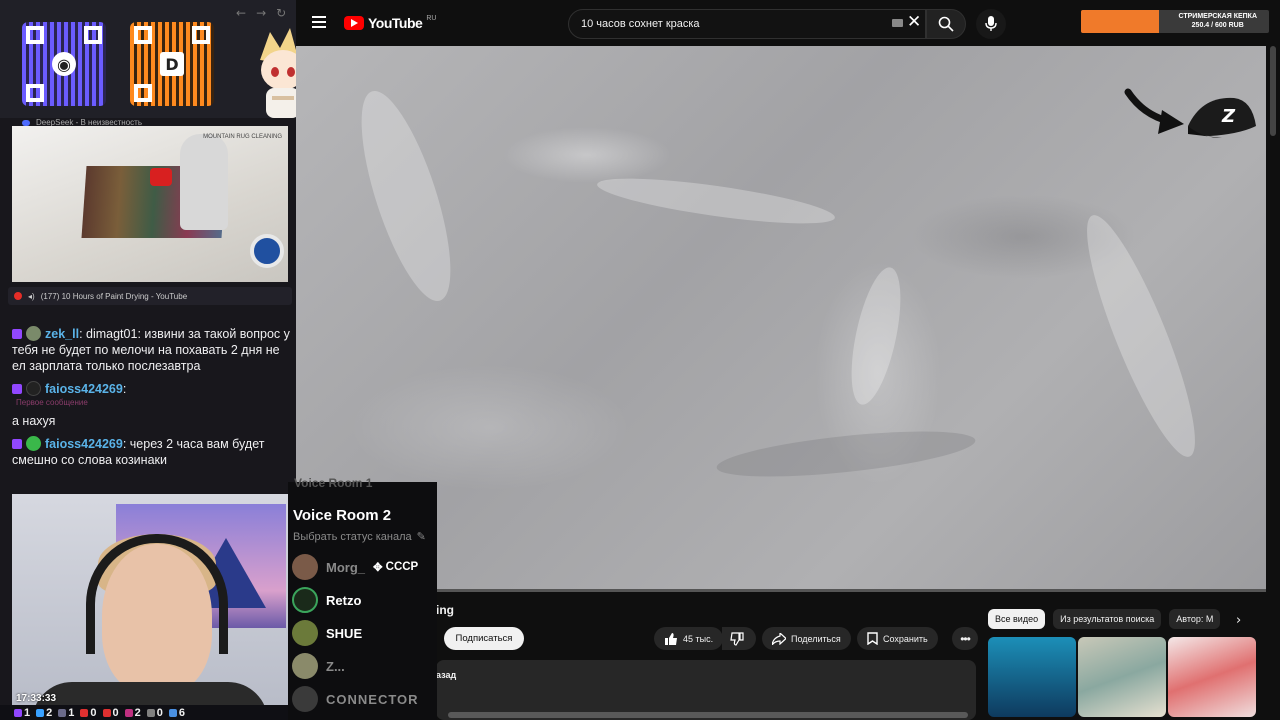 The width and height of the screenshot is (1280, 720). I want to click on thumbs-down-icon, so click(737, 638).